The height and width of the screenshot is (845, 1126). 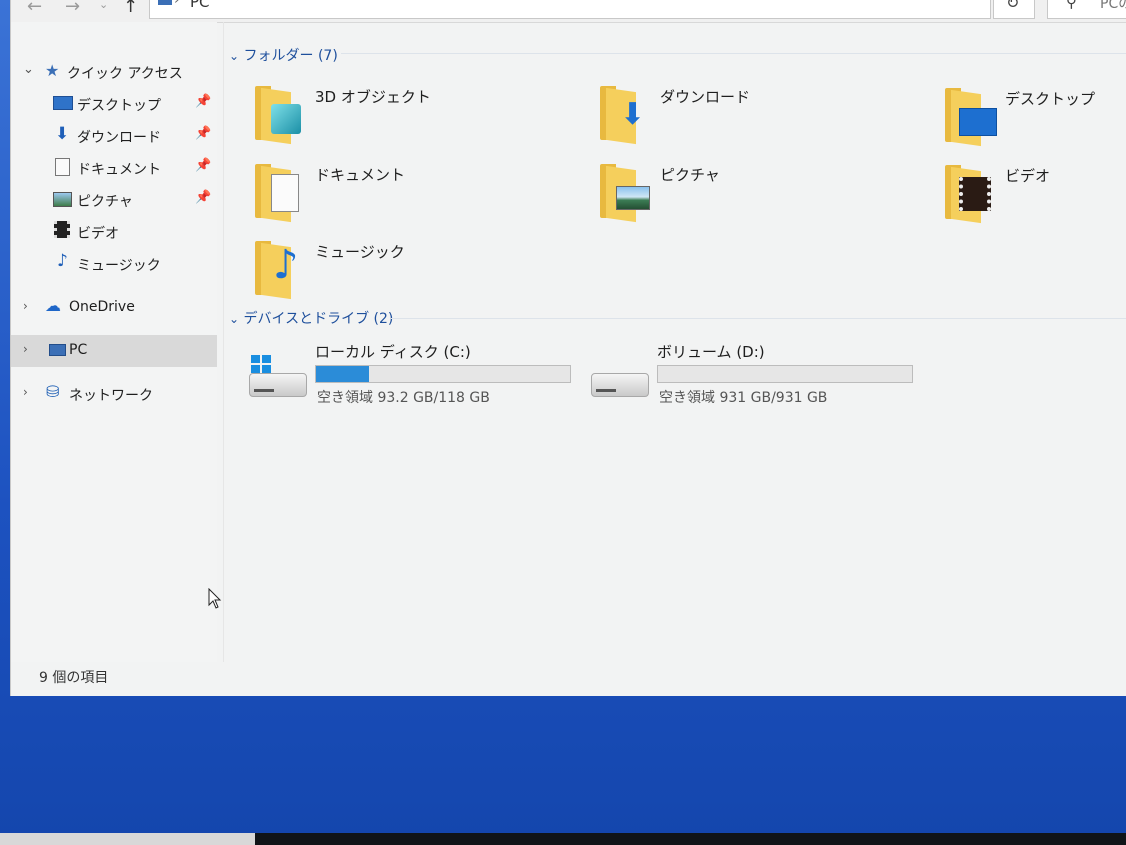 I want to click on folder-label: ドキュメント, so click(x=360, y=175).